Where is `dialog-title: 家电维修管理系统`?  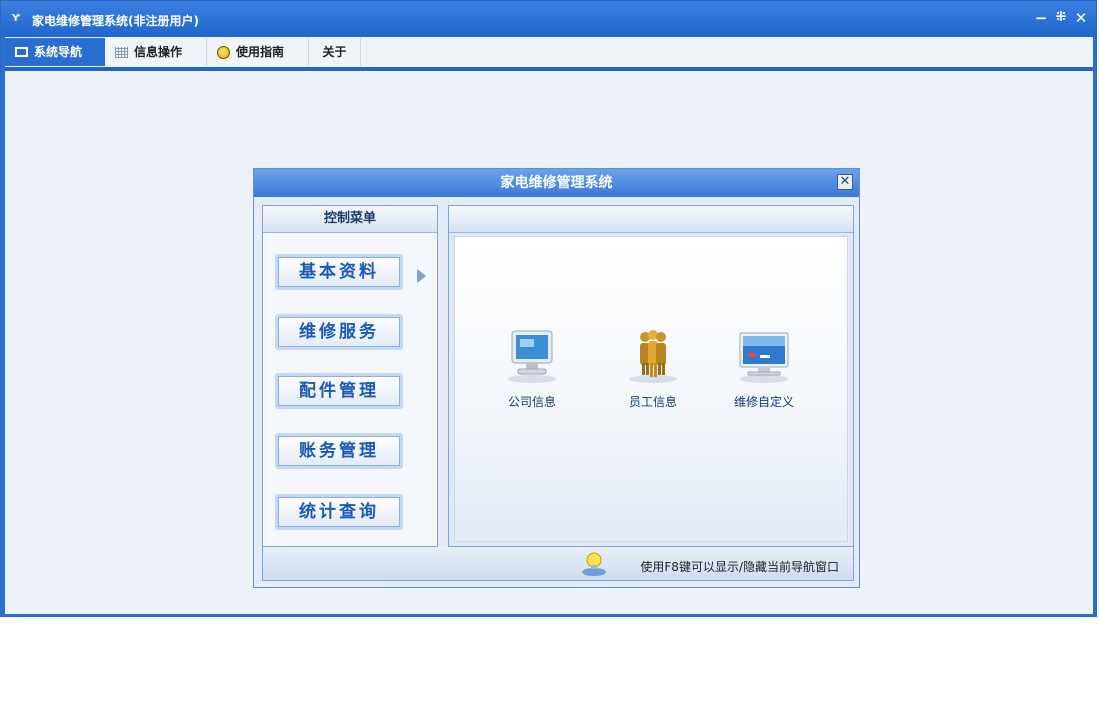
dialog-title: 家电维修管理系统 is located at coordinates (556, 183).